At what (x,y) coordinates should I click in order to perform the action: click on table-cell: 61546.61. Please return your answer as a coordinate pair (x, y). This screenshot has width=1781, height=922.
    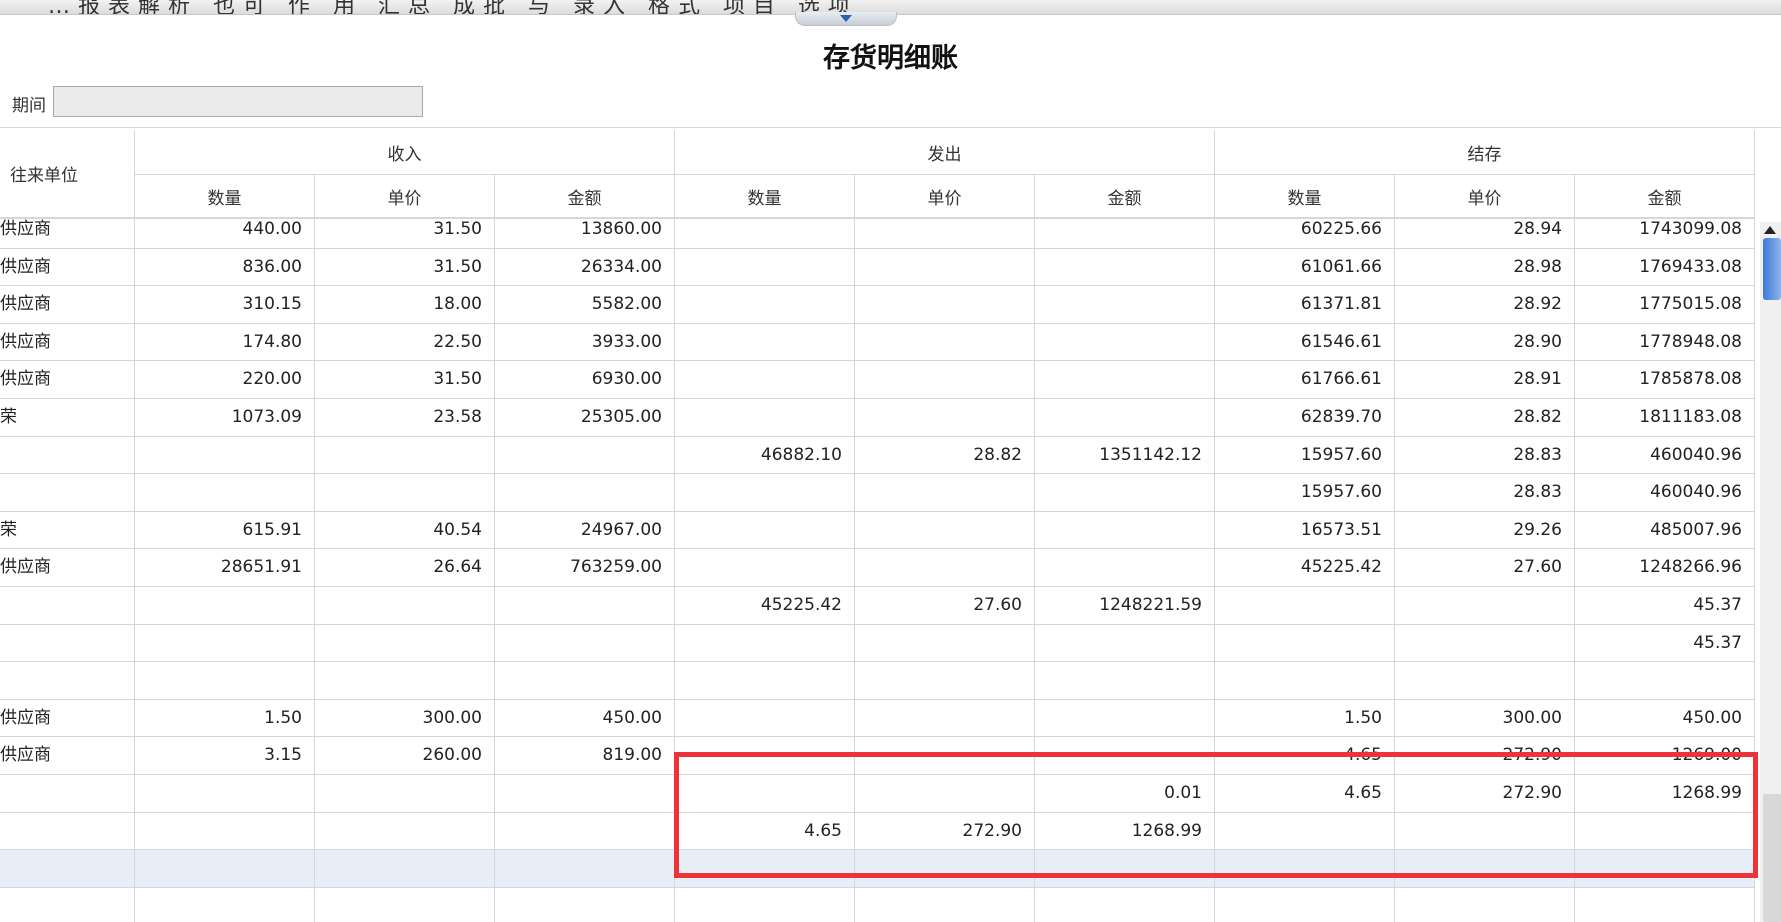
    Looking at the image, I should click on (1305, 342).